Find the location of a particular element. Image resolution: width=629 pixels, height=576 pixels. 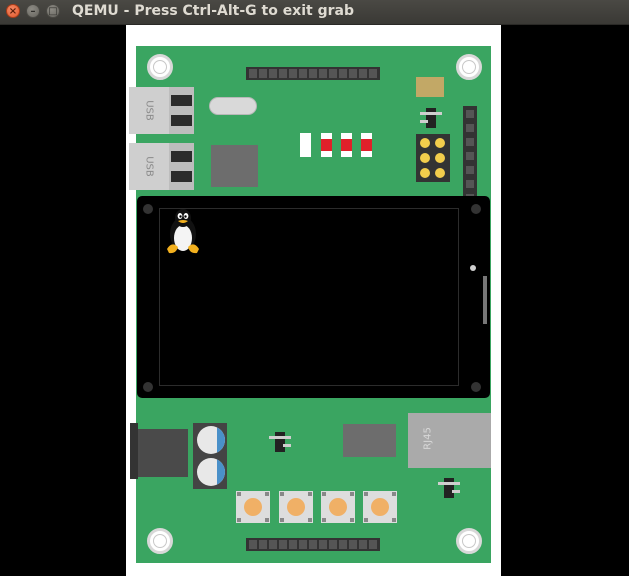

mounting-hole-top-right is located at coordinates (469, 67).